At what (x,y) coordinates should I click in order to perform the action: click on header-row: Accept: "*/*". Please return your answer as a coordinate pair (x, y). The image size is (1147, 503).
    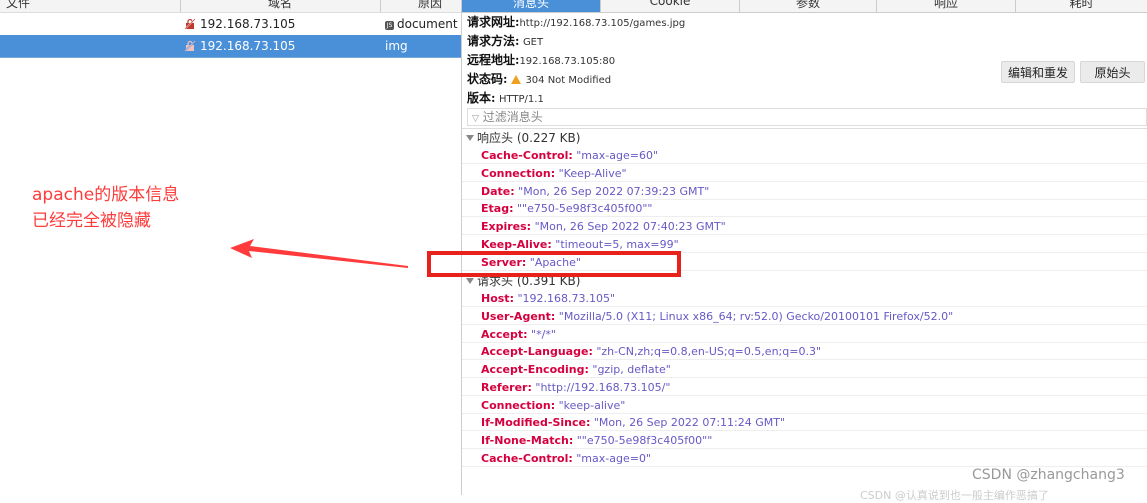
    Looking at the image, I should click on (804, 334).